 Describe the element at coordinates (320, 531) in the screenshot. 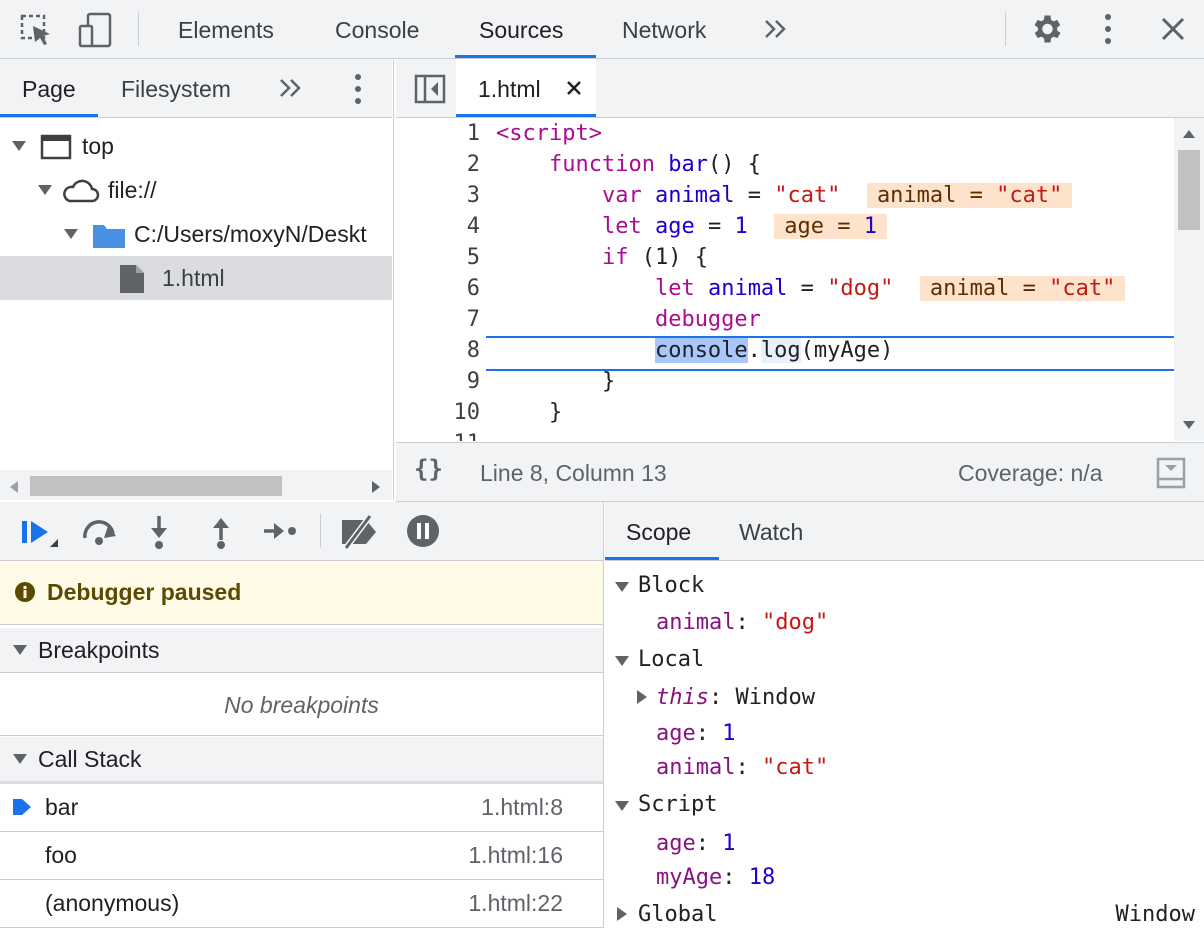

I see `debugger-toolbar-divider` at that location.